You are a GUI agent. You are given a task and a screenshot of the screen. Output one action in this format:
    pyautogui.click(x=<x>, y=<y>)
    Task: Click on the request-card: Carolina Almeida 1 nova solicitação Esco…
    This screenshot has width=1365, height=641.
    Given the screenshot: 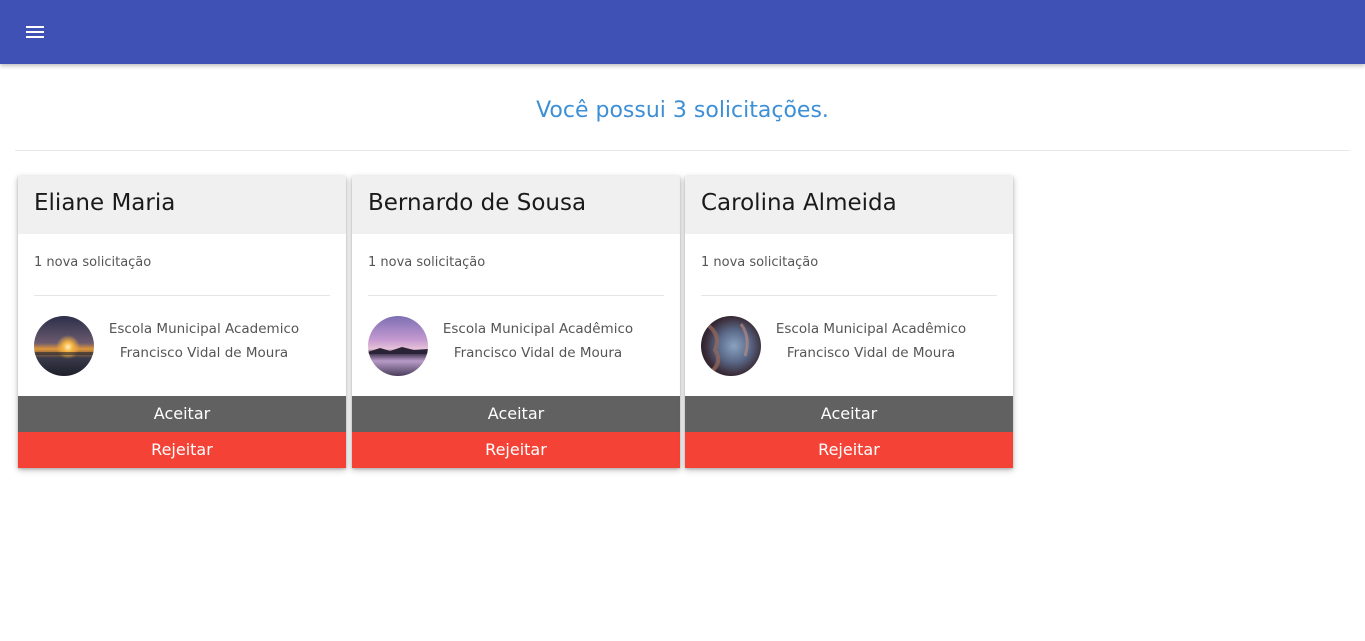 What is the action you would take?
    pyautogui.click(x=849, y=322)
    